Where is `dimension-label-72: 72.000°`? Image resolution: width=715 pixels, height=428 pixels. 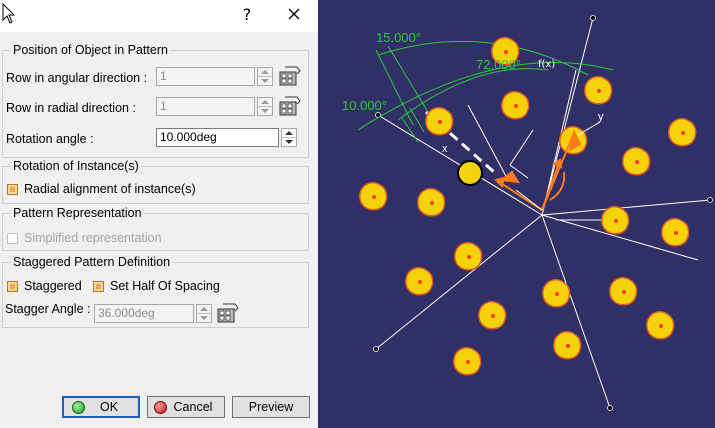
dimension-label-72: 72.000° is located at coordinates (498, 64).